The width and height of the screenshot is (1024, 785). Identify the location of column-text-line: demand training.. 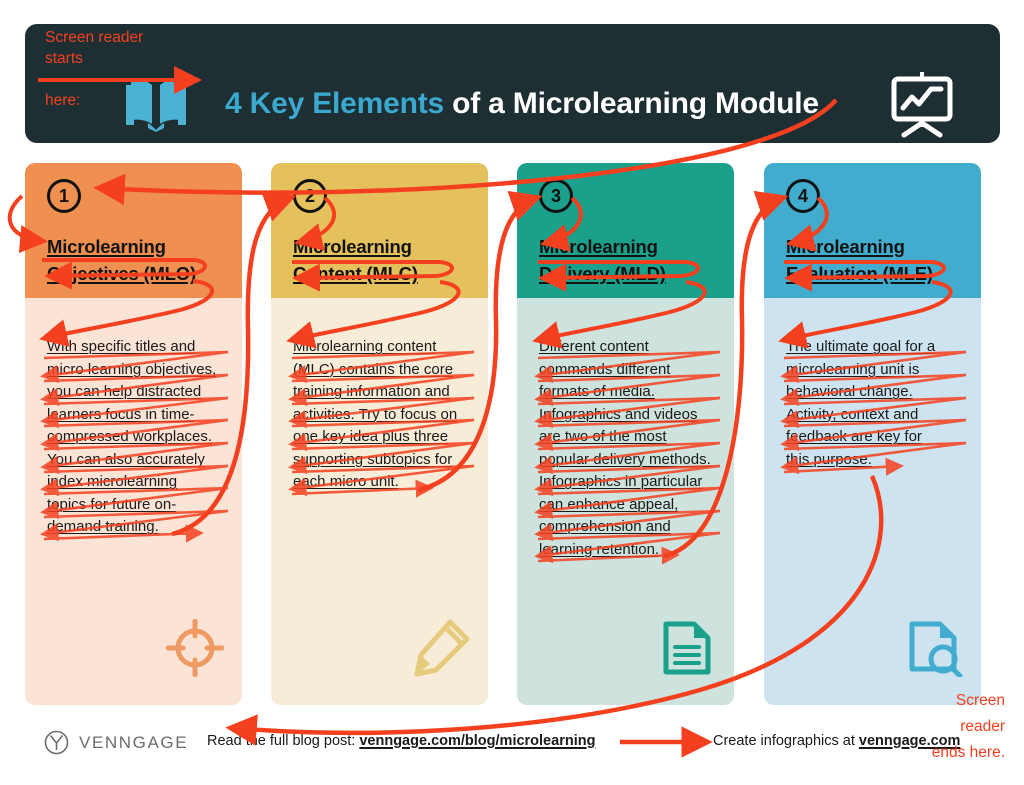
(103, 526).